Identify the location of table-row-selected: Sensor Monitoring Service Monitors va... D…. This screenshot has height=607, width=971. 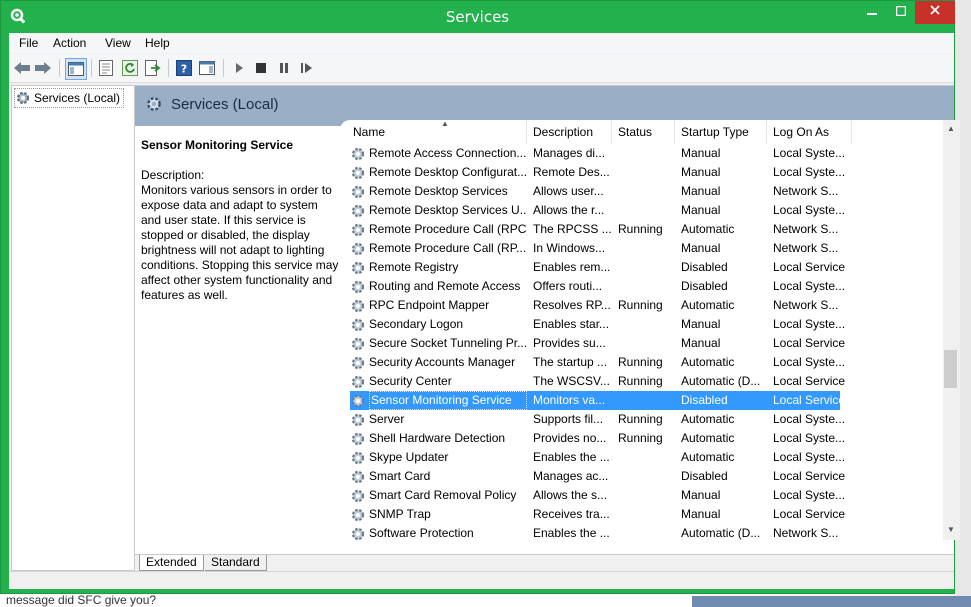
(597, 400).